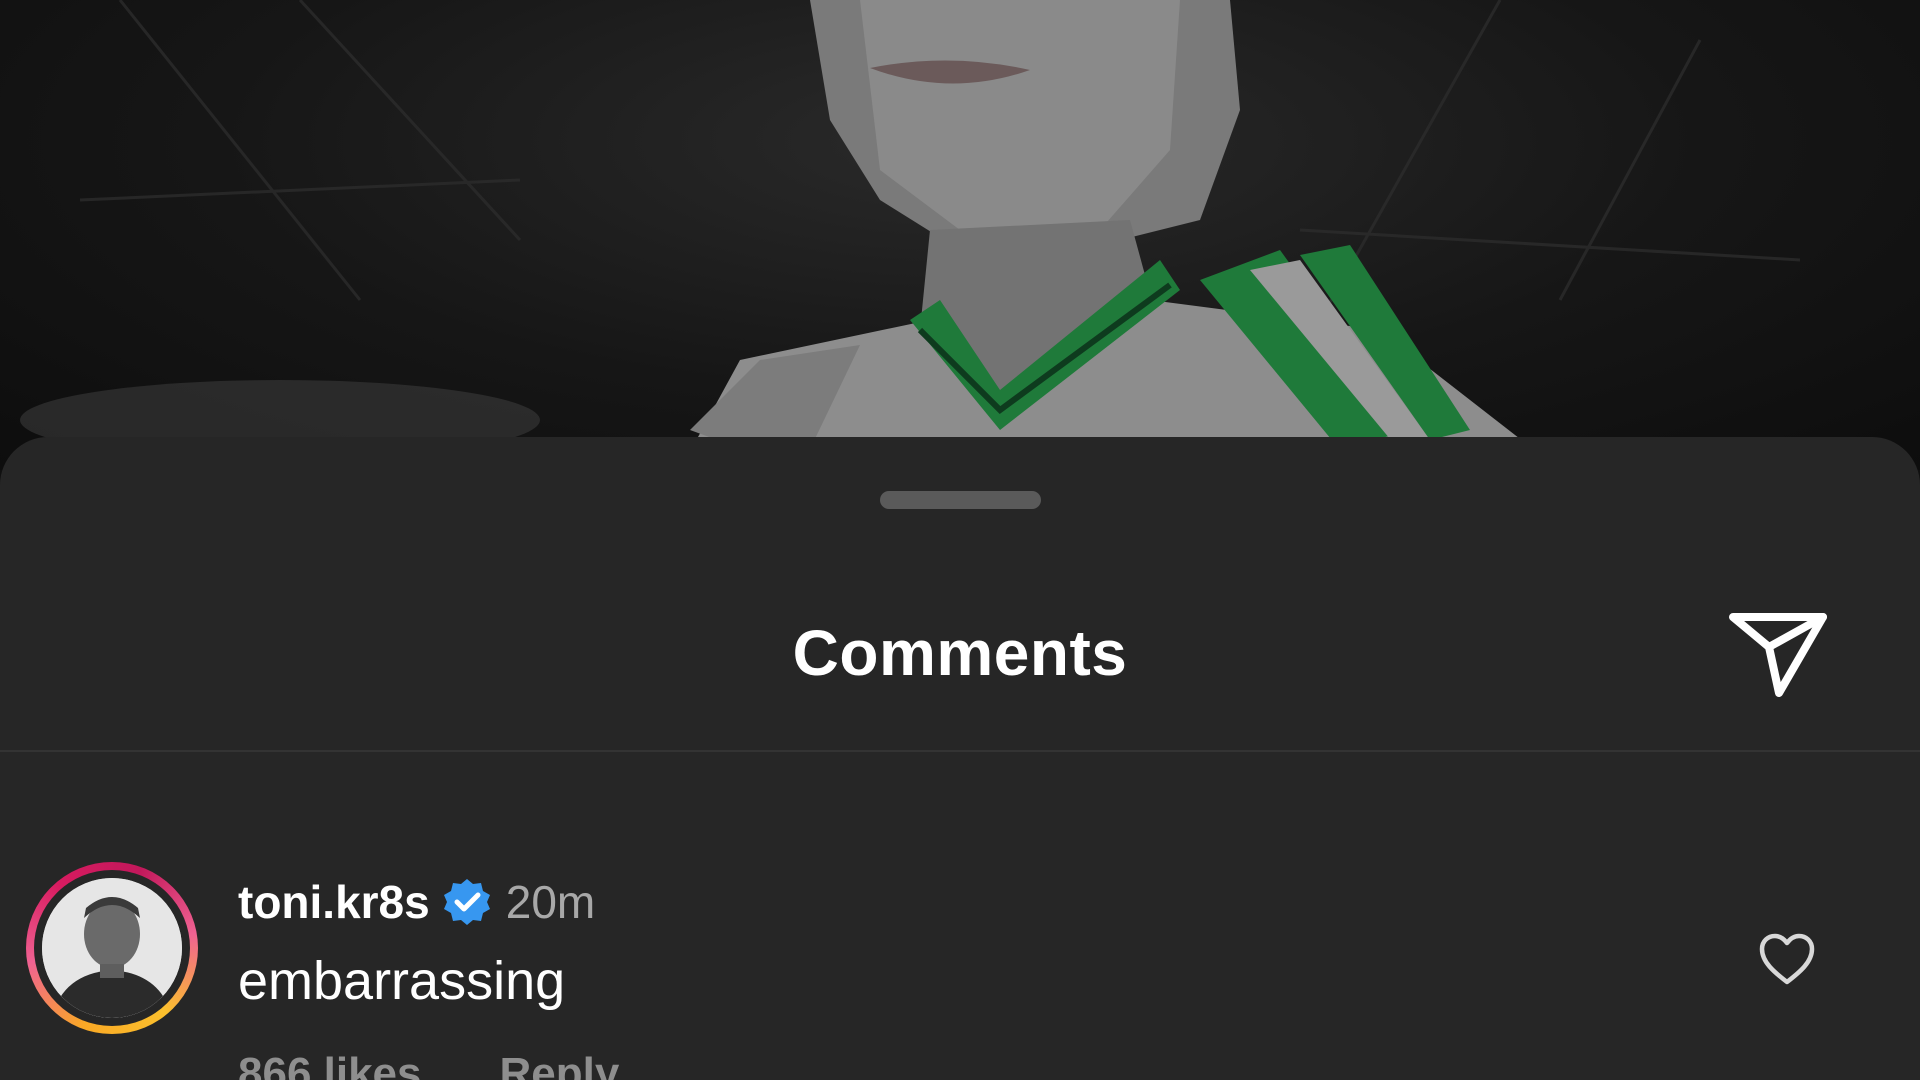 This screenshot has width=1920, height=1080. I want to click on reply-button: Reply, so click(560, 1063).